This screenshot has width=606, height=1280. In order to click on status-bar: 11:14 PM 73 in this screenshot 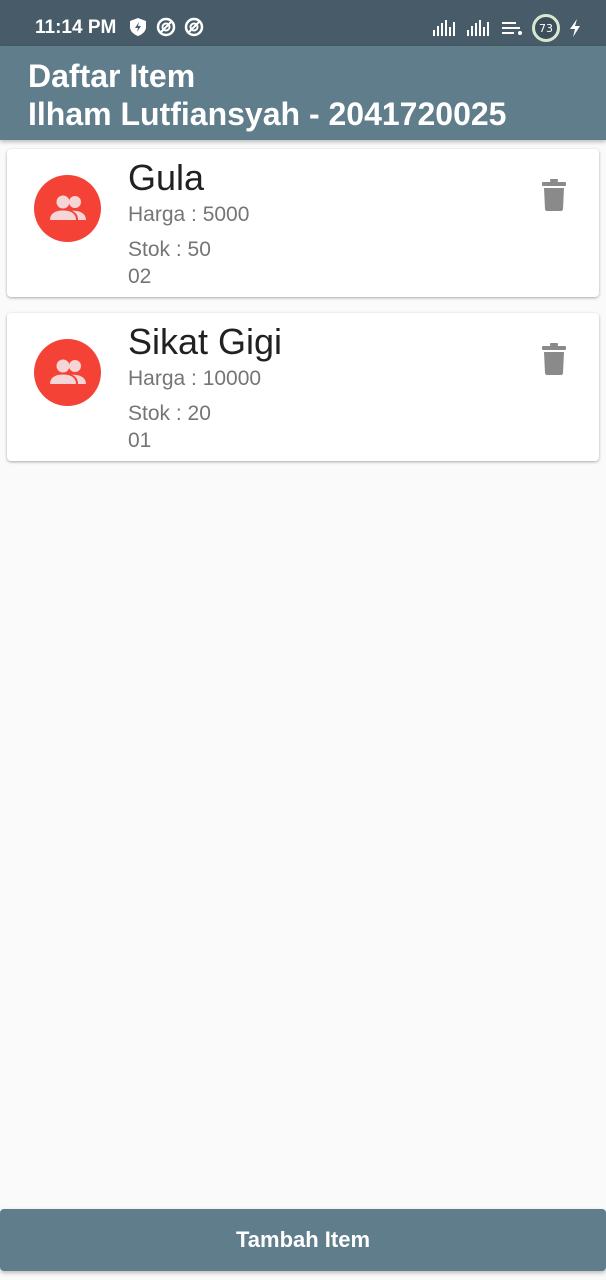, I will do `click(303, 23)`.